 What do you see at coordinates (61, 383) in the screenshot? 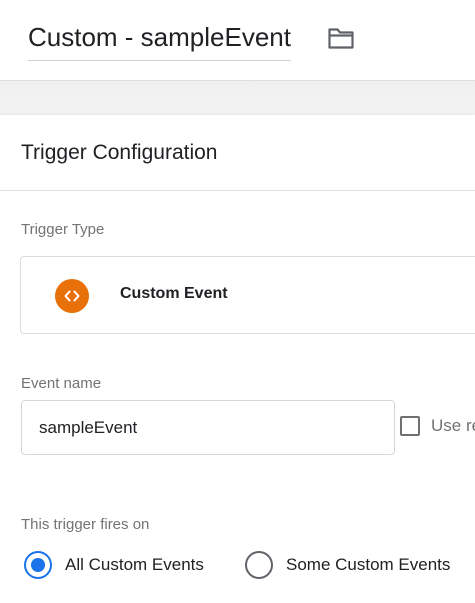
I see `event-name-label: Event name` at bounding box center [61, 383].